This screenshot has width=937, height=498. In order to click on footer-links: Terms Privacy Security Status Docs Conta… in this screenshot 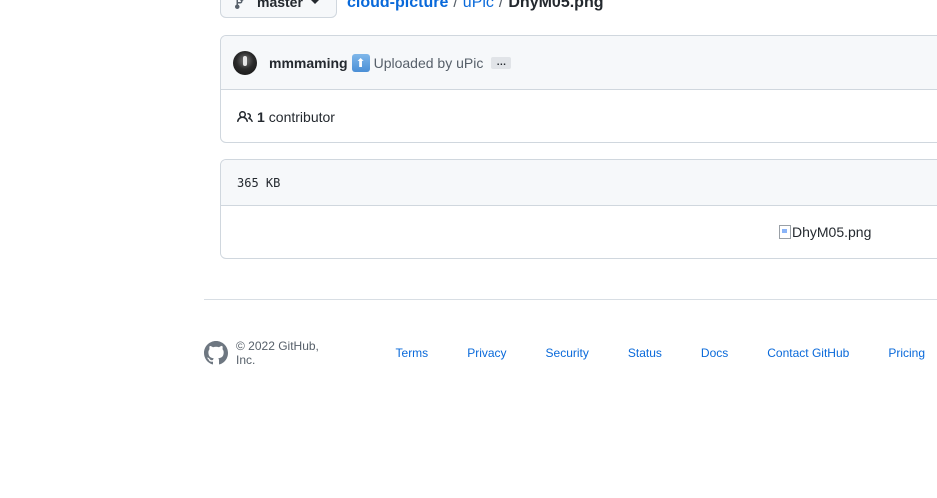, I will do `click(666, 353)`.